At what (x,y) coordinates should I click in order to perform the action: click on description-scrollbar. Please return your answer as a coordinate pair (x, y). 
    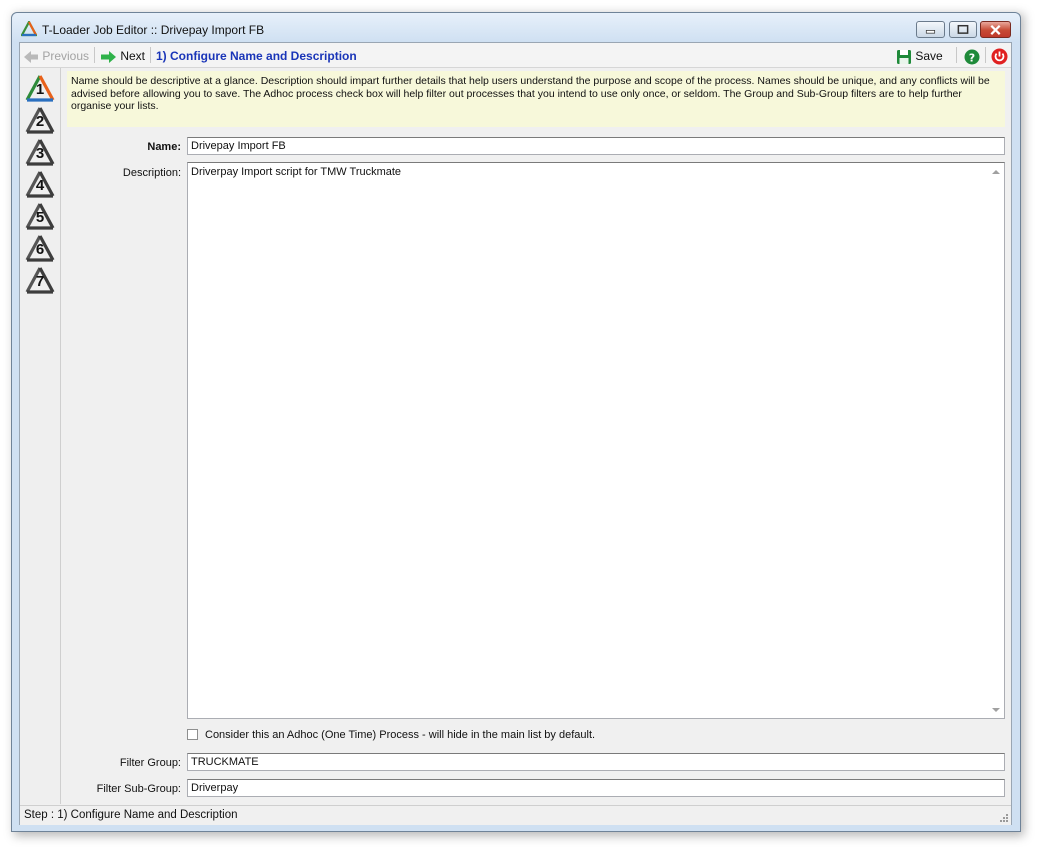
    Looking at the image, I should click on (996, 440).